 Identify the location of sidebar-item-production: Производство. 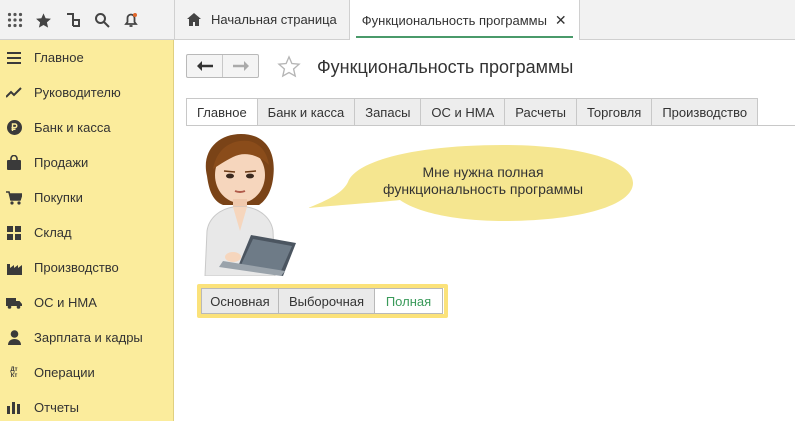
(86, 267).